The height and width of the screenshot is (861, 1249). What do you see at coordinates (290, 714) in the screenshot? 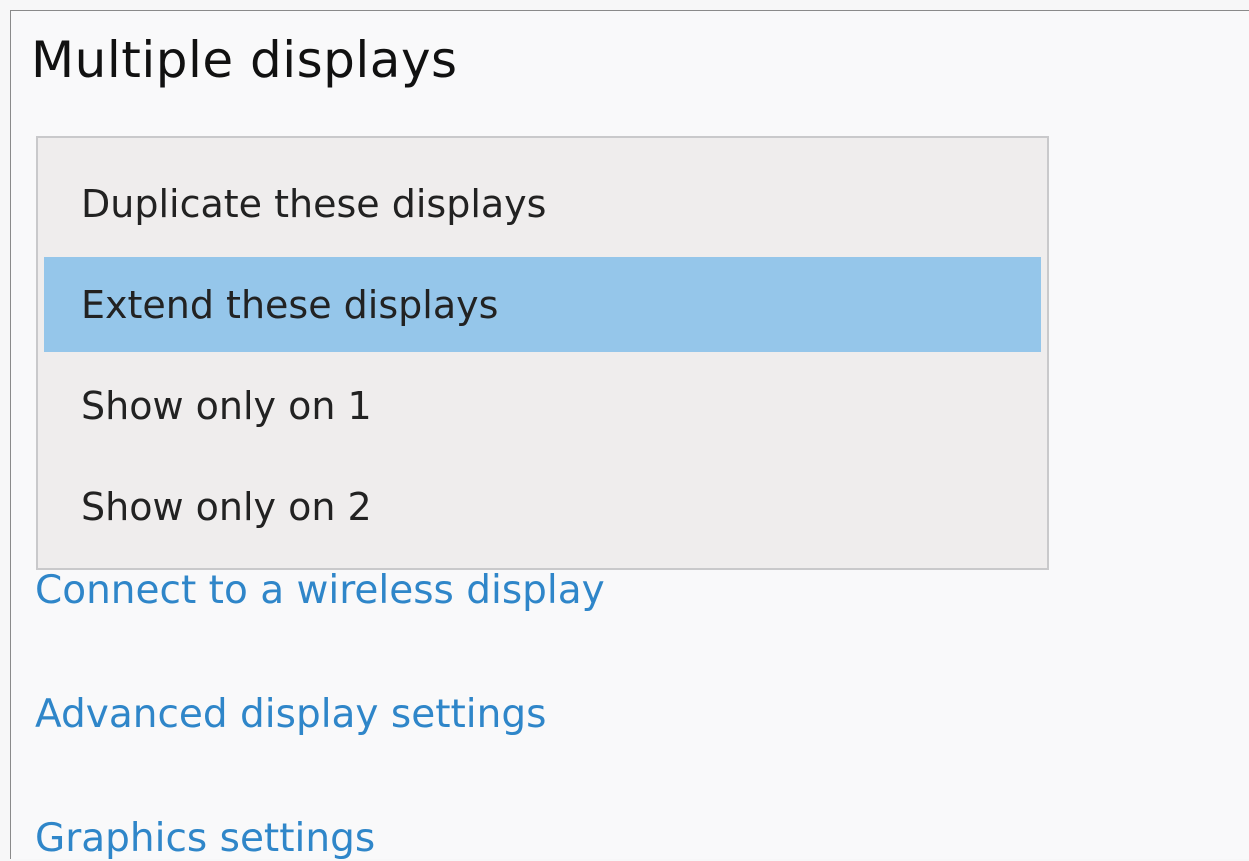
I see `advanced-display-settings-link: Advanced display settings` at bounding box center [290, 714].